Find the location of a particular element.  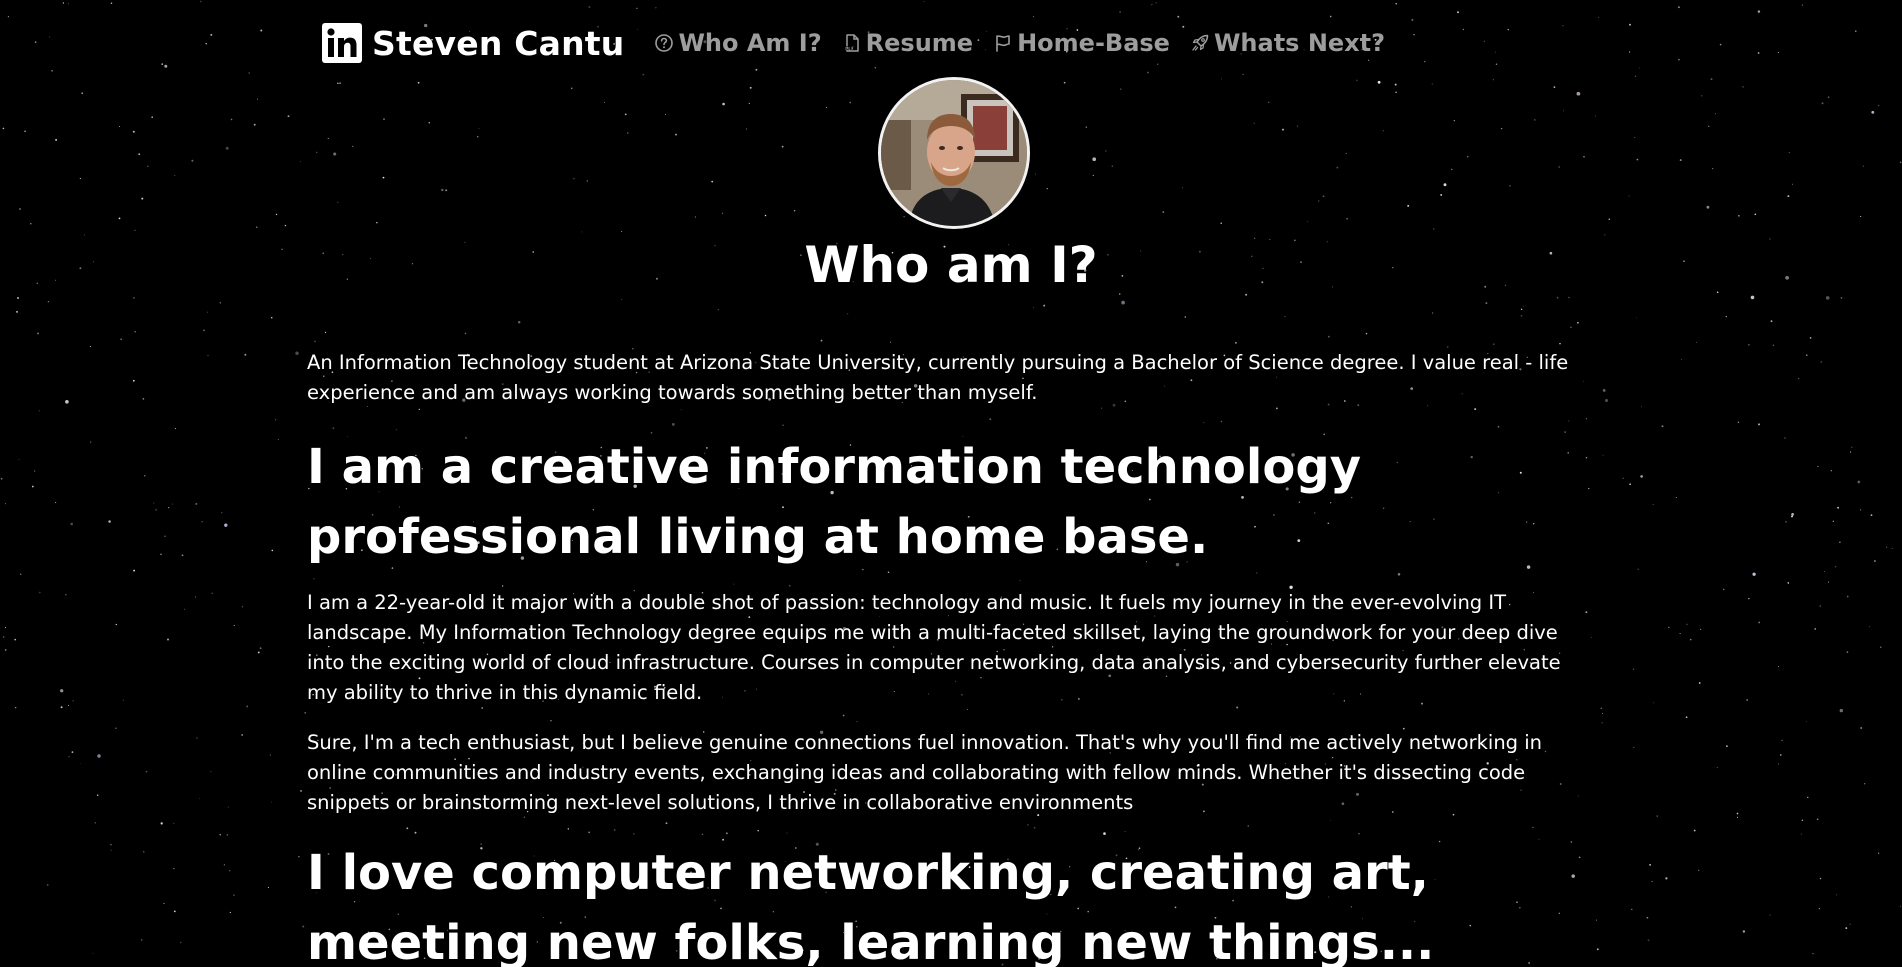

brand-link: Steven Cantu is located at coordinates (473, 43).